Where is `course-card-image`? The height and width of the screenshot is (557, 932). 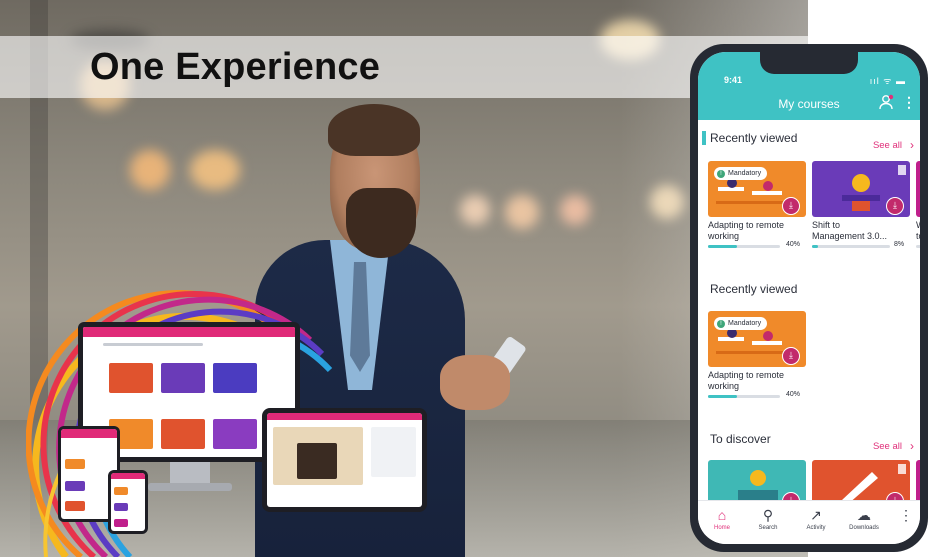 course-card-image is located at coordinates (918, 189).